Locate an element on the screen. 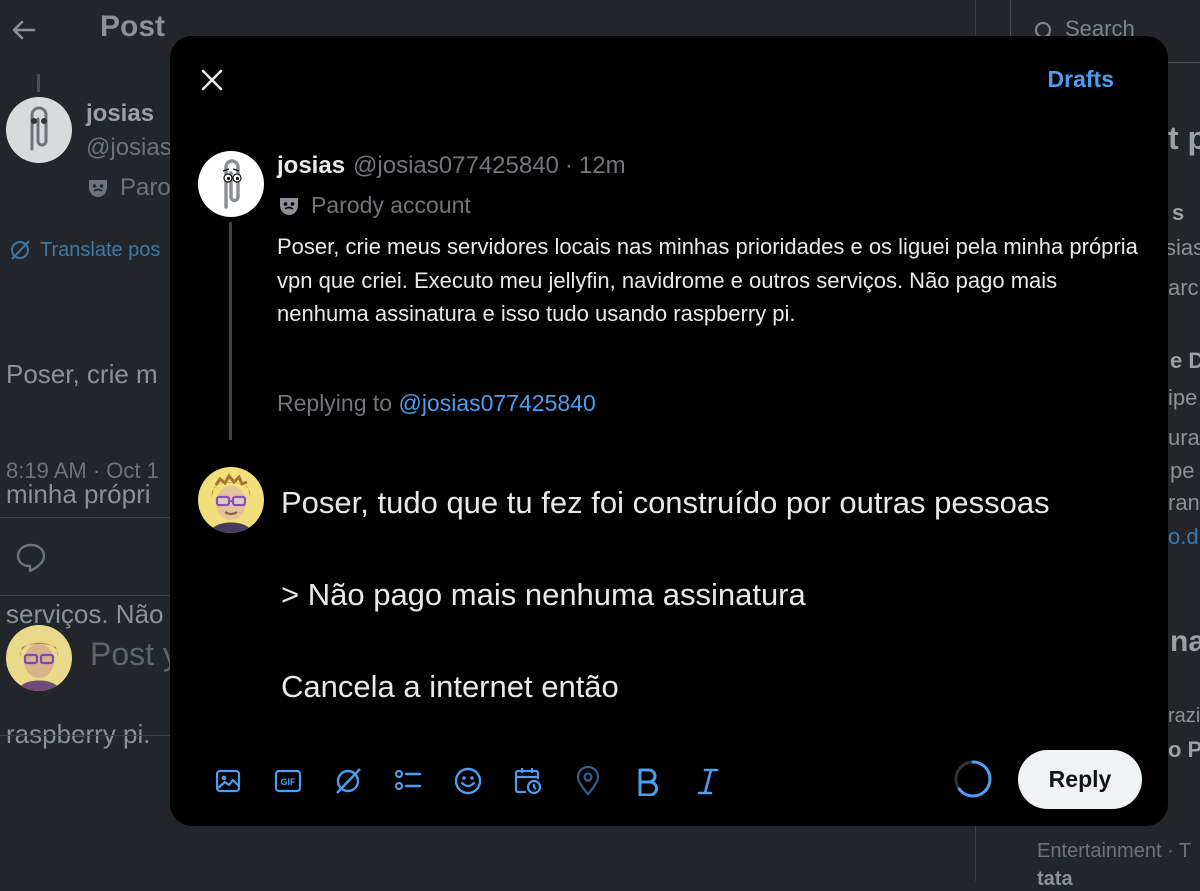 The height and width of the screenshot is (891, 1200). emoji-icon is located at coordinates (468, 781).